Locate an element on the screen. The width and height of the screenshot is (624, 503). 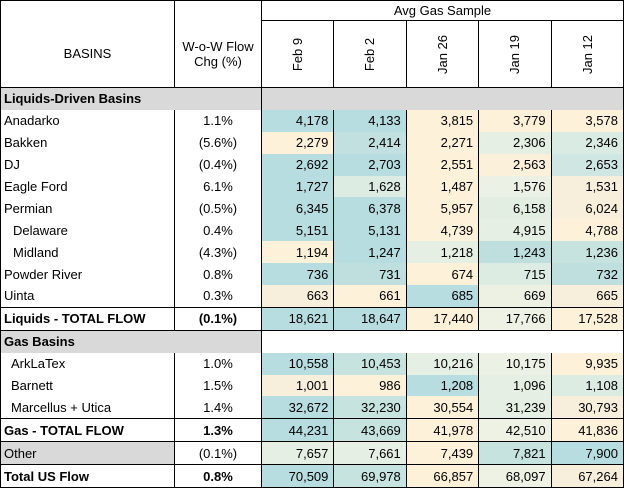
date-header: Jan 26 is located at coordinates (443, 54).